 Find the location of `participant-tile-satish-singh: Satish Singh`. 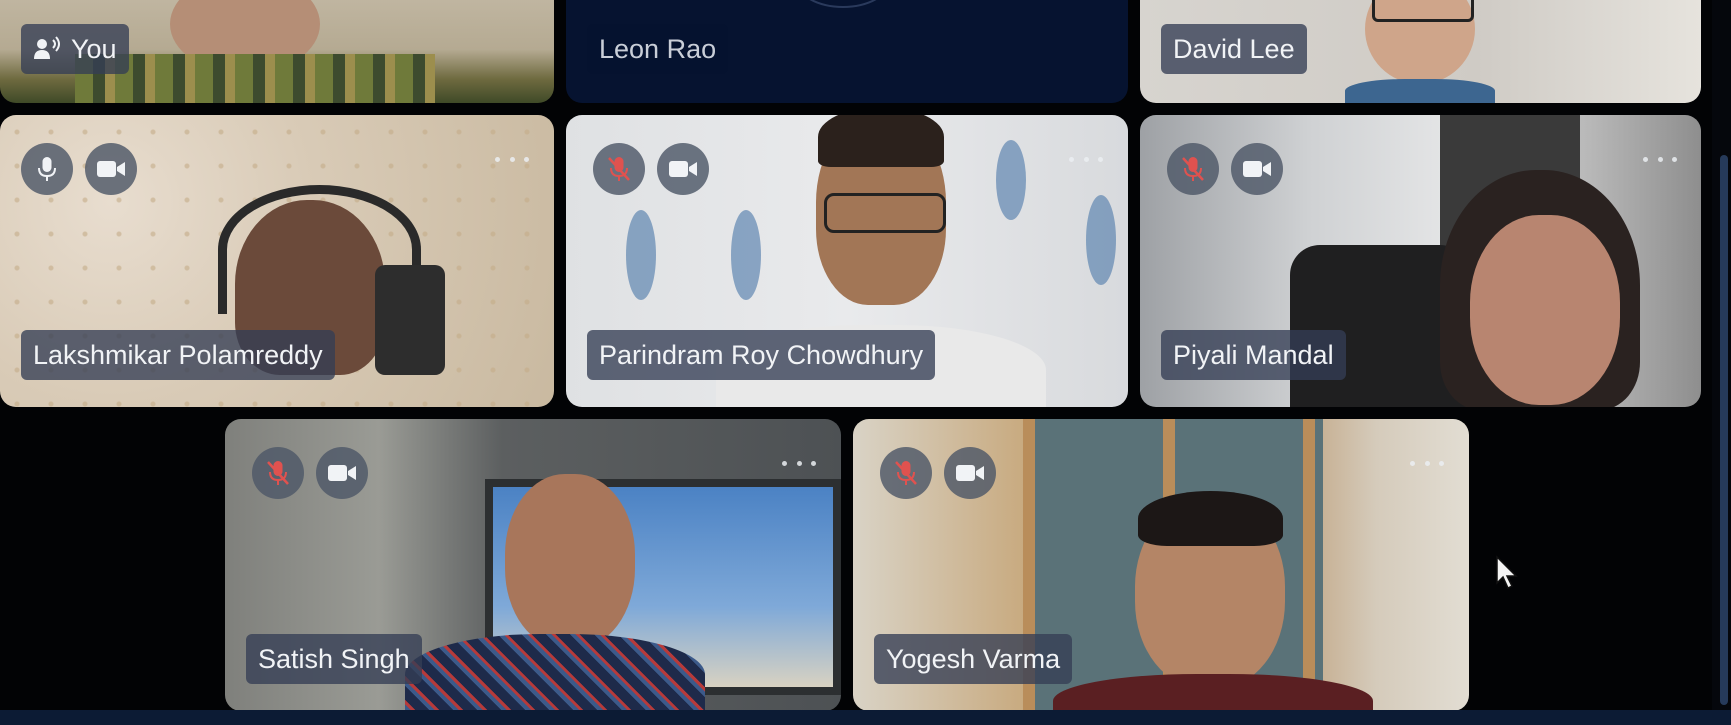

participant-tile-satish-singh: Satish Singh is located at coordinates (533, 565).